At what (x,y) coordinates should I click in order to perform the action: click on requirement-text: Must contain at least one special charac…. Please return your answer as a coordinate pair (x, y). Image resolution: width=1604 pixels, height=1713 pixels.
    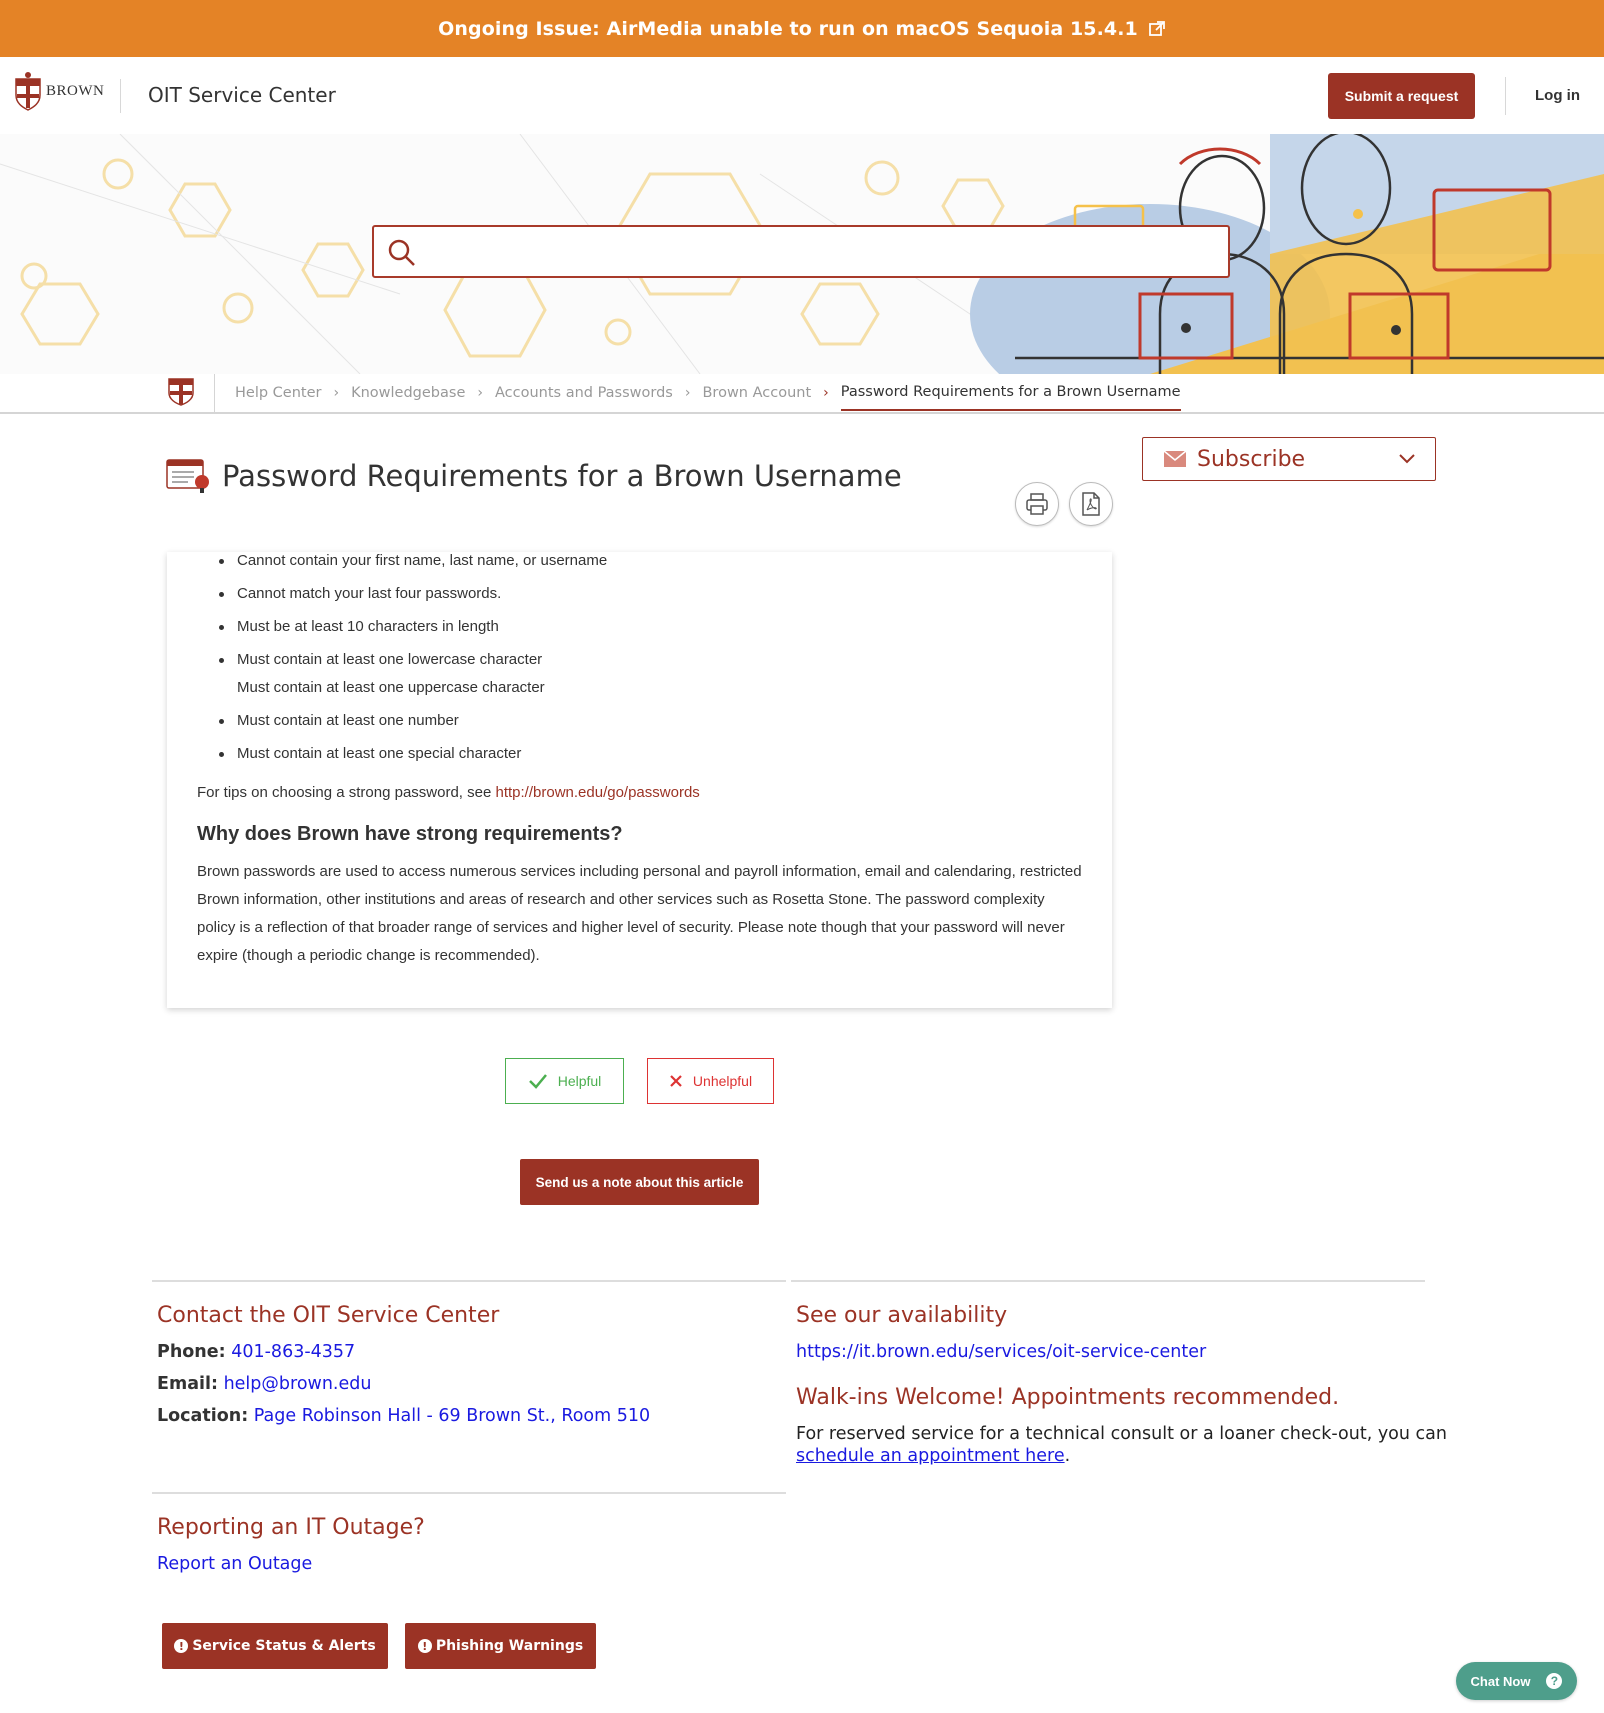
    Looking at the image, I should click on (379, 753).